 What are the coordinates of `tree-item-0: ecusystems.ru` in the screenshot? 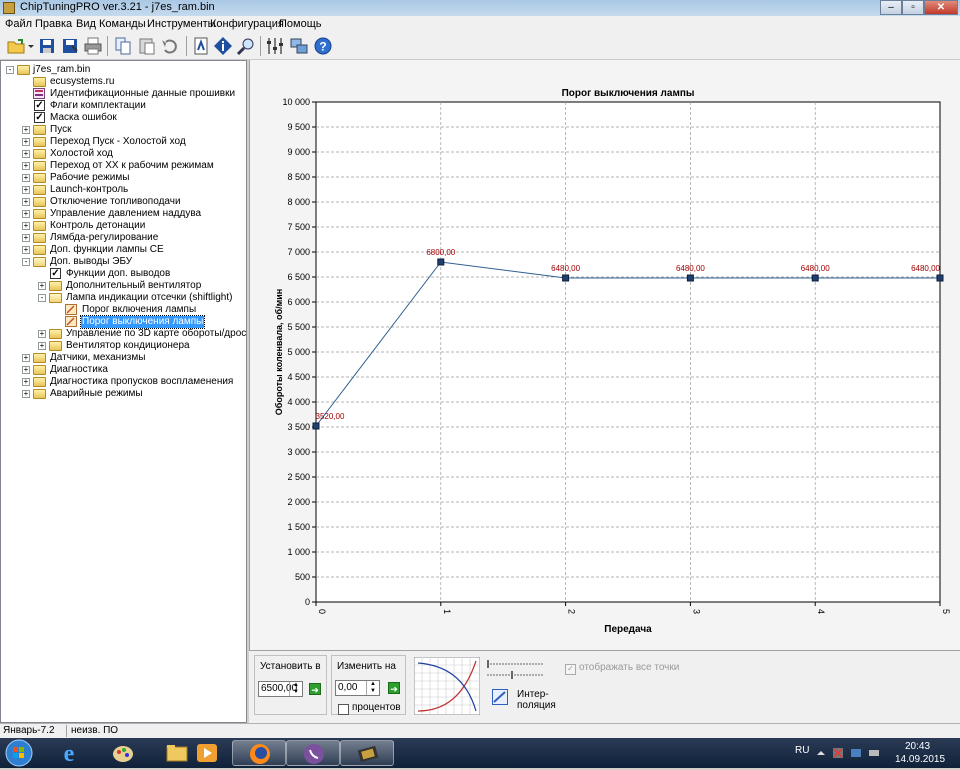 It's located at (123, 82).